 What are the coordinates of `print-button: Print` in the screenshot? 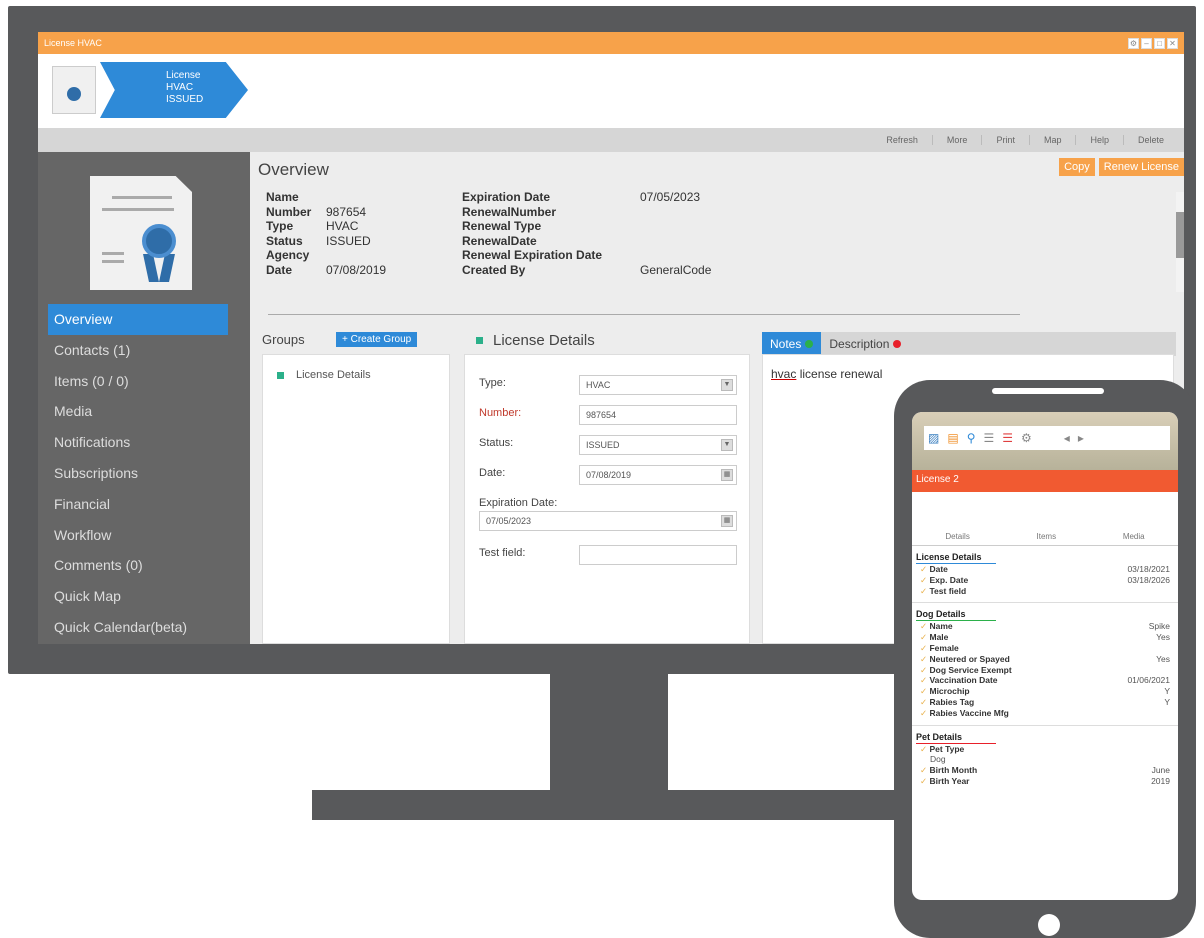 It's located at (1005, 140).